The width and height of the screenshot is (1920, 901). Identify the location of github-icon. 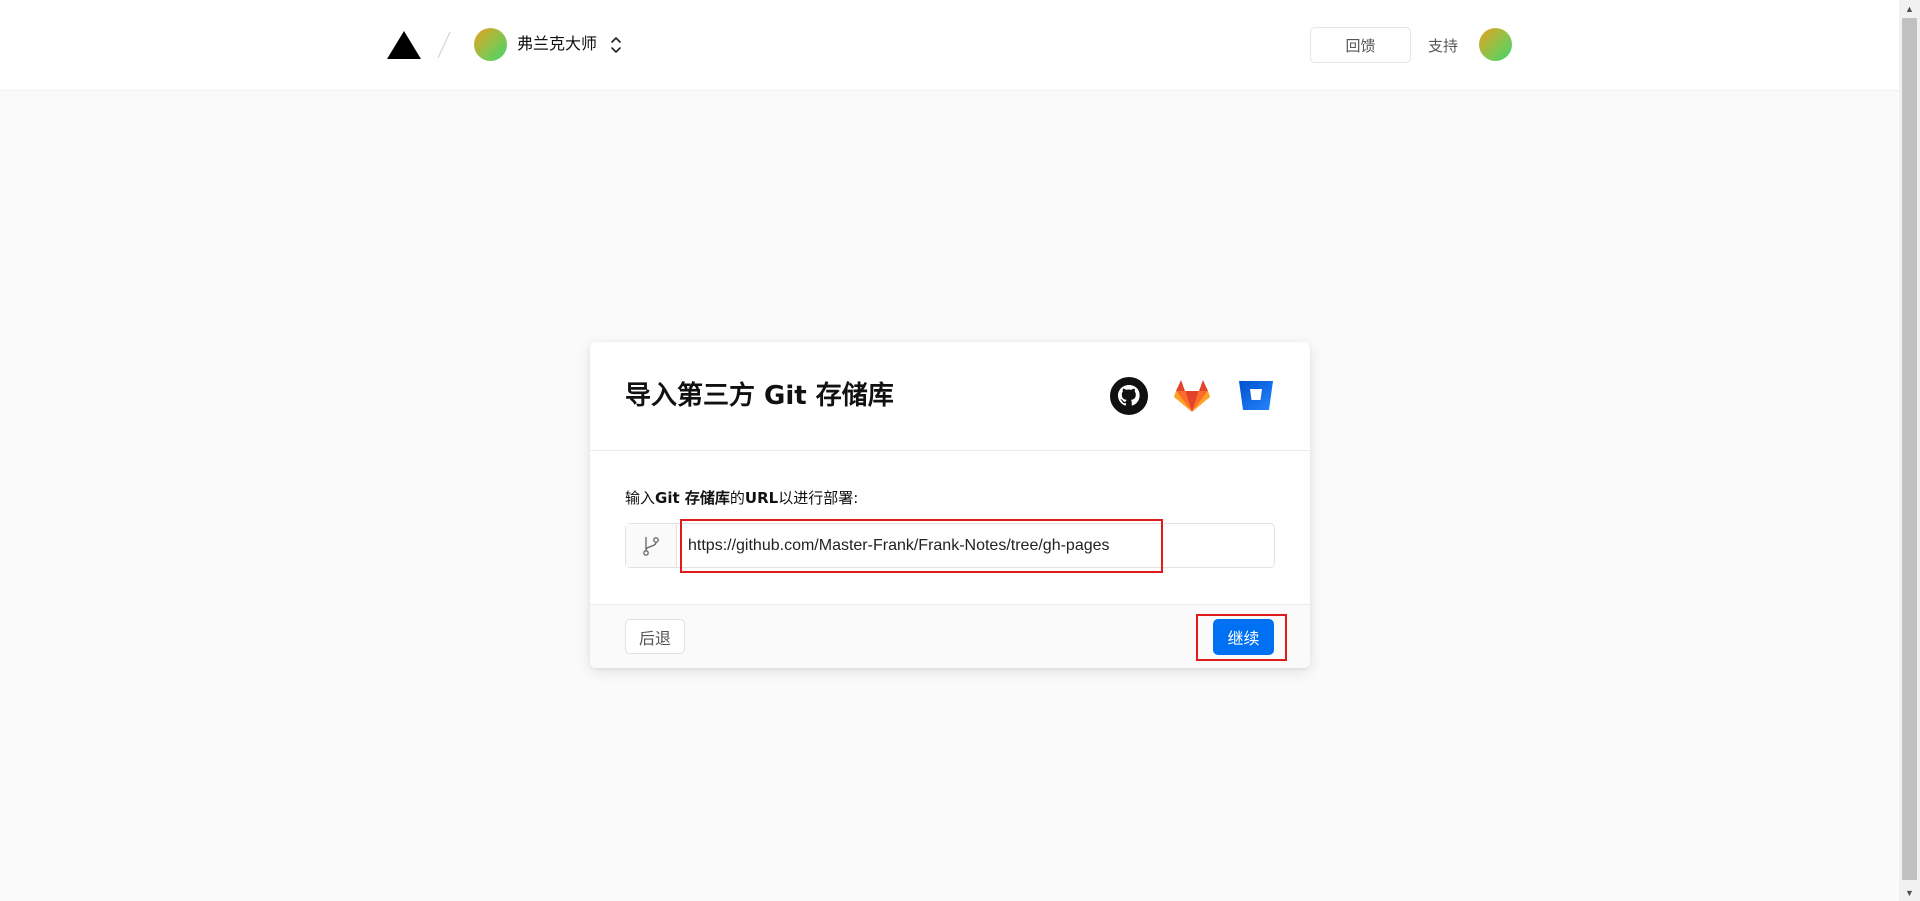
(1129, 396).